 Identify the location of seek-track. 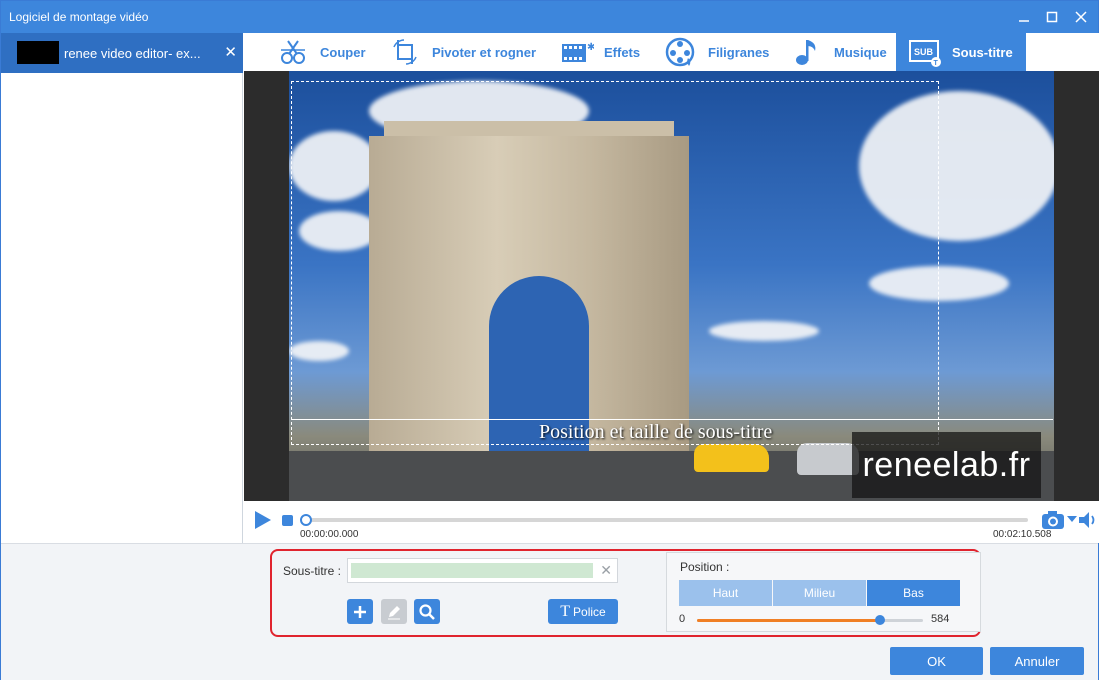
(666, 520).